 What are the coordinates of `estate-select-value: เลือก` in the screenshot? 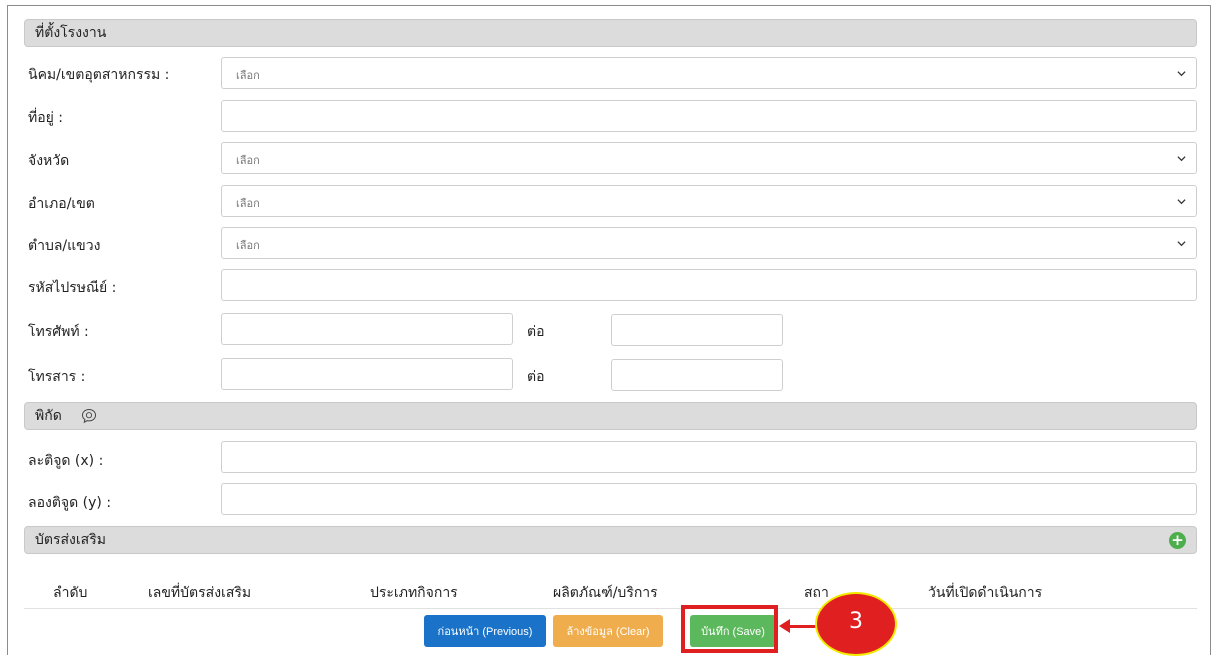 It's located at (248, 75).